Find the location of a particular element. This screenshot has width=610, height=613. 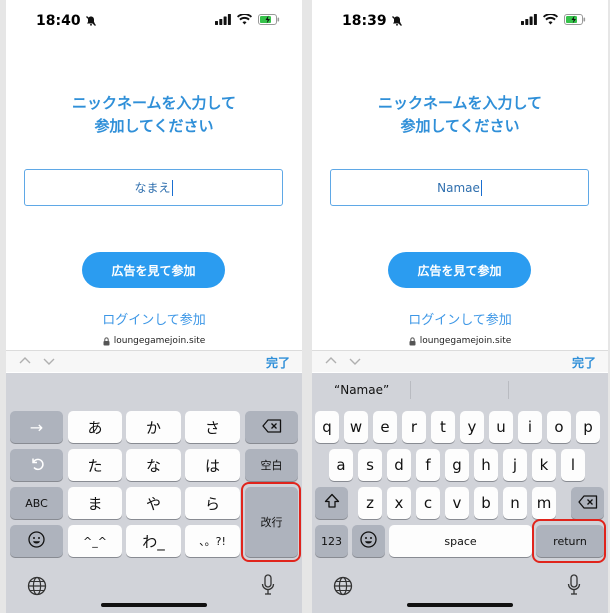

nickname-input: なまえ is located at coordinates (153, 187).